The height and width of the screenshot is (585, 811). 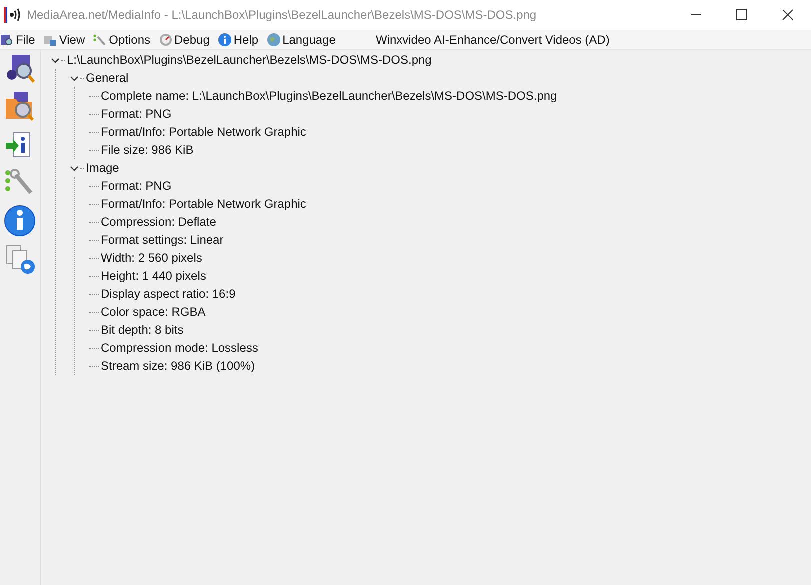 What do you see at coordinates (20, 259) in the screenshot?
I see `documents-globe-icon` at bounding box center [20, 259].